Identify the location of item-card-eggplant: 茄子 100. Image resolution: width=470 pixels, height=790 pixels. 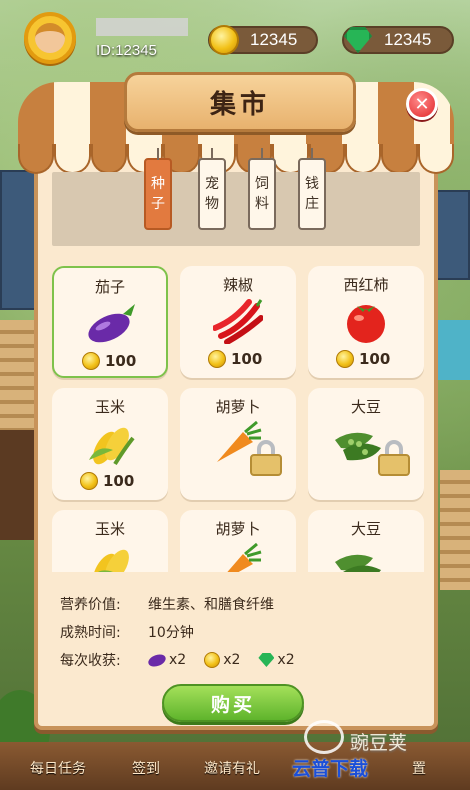
(110, 322).